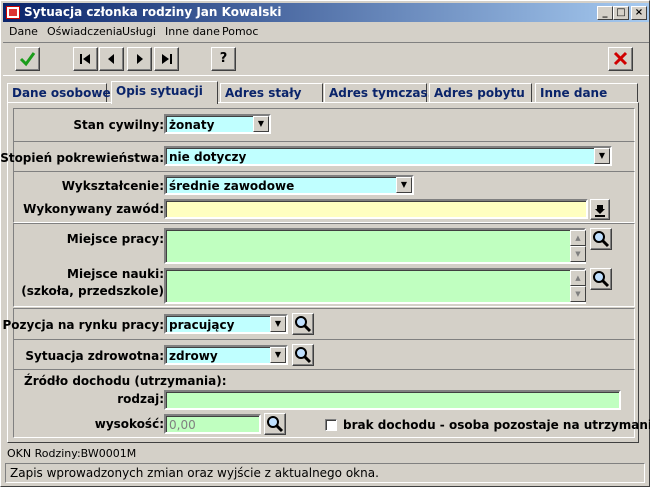  I want to click on tab-dane-osobowe: Dane osobowe, so click(59, 93).